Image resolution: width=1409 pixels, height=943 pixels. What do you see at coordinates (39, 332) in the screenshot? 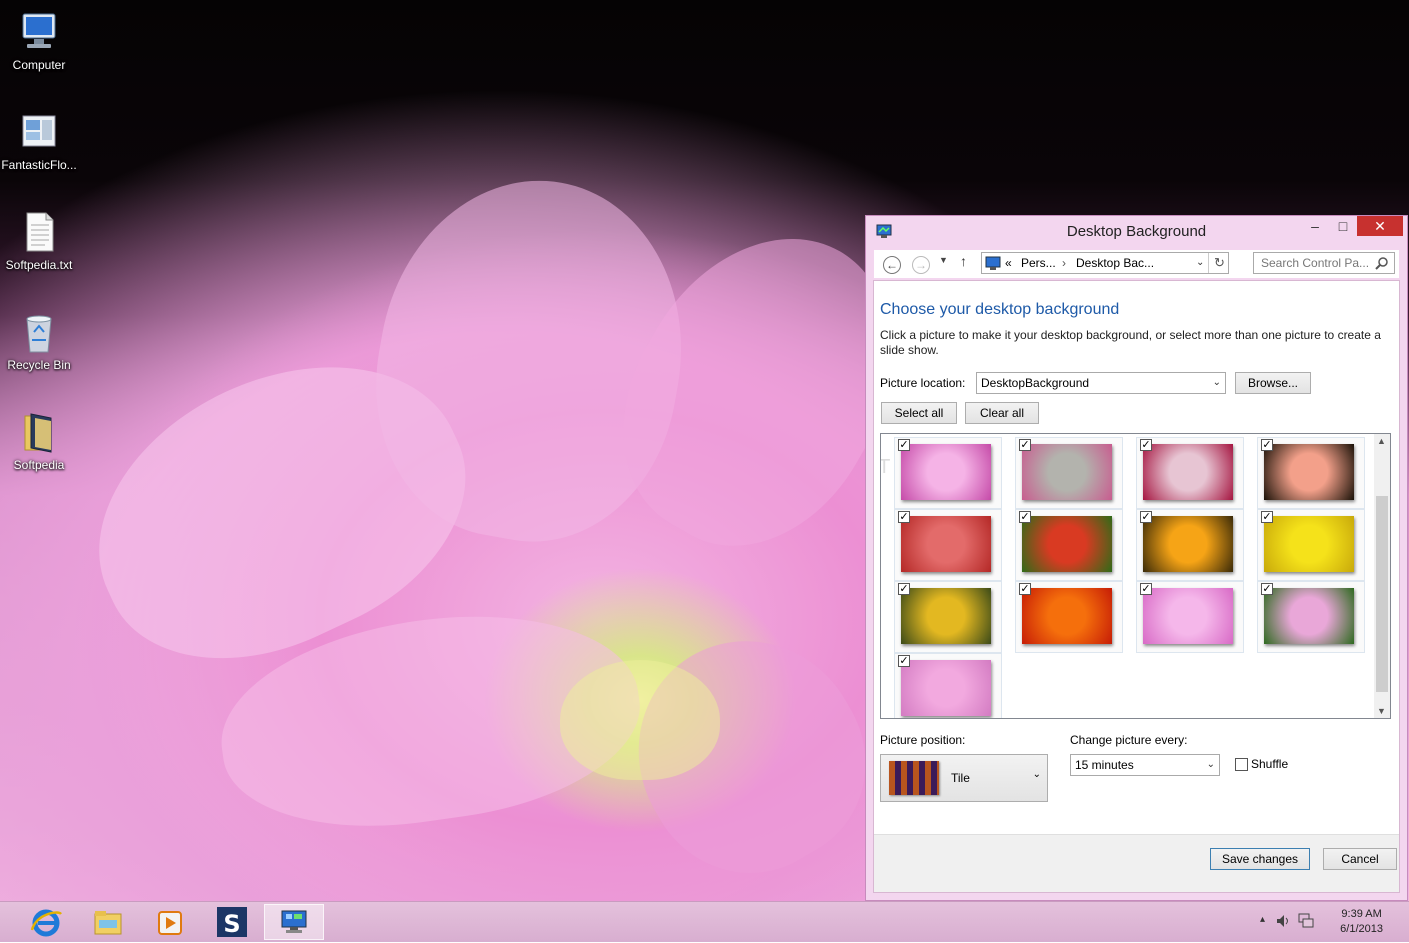
I see `recycle-bin-icon` at bounding box center [39, 332].